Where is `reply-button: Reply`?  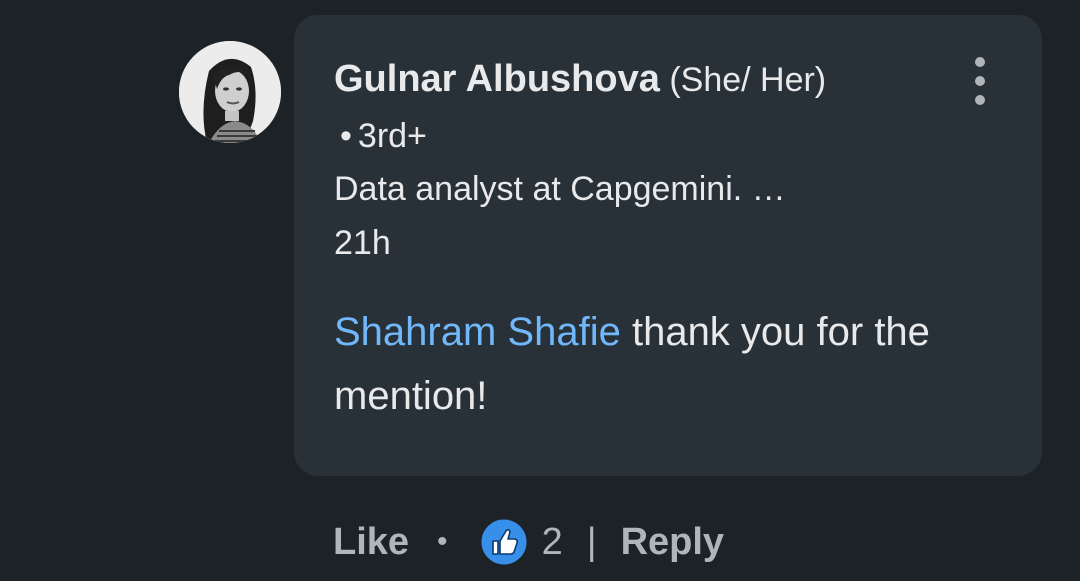 reply-button: Reply is located at coordinates (672, 542).